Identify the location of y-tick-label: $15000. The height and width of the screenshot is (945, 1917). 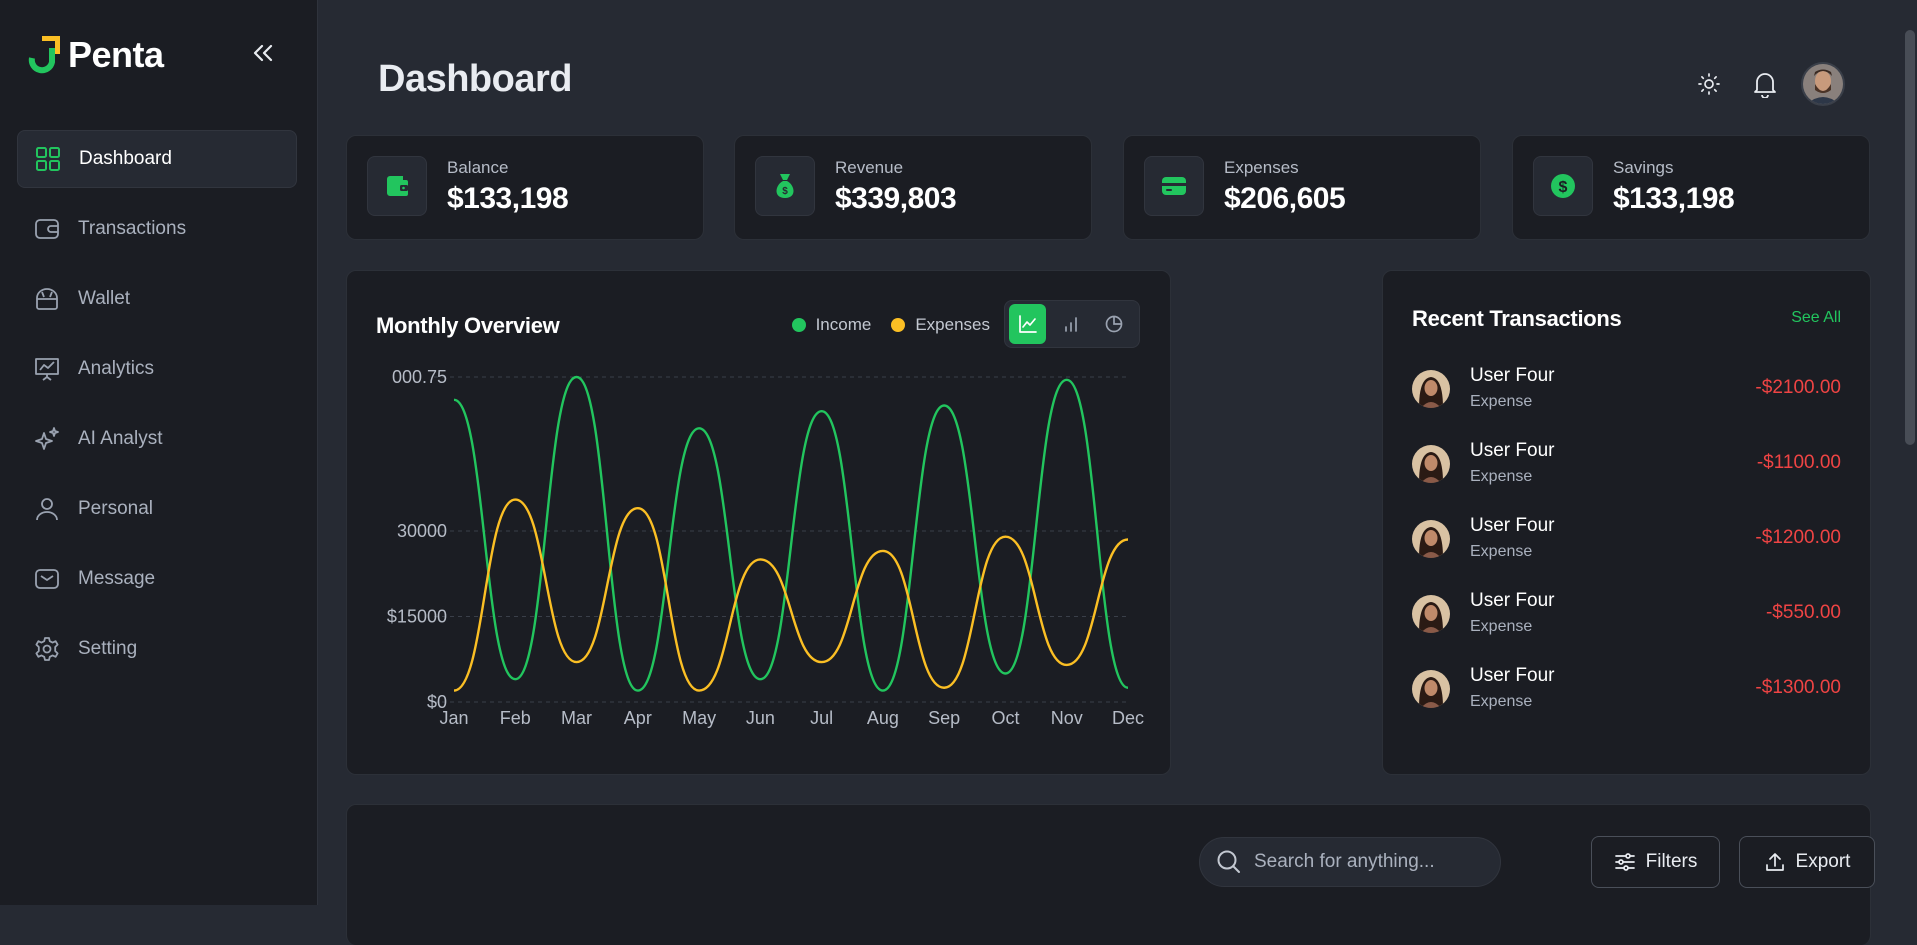
(417, 616).